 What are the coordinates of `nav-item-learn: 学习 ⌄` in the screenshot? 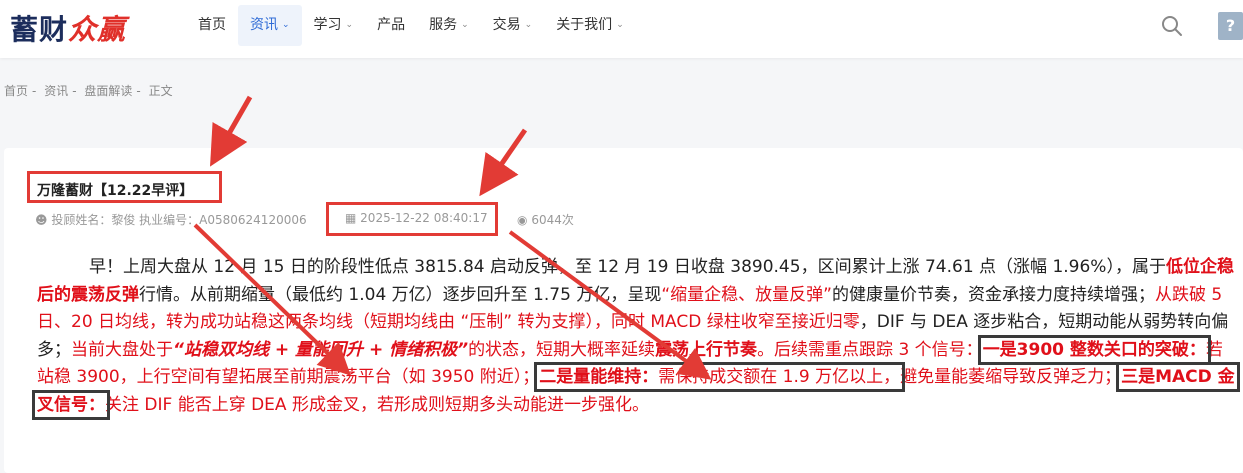 It's located at (334, 25).